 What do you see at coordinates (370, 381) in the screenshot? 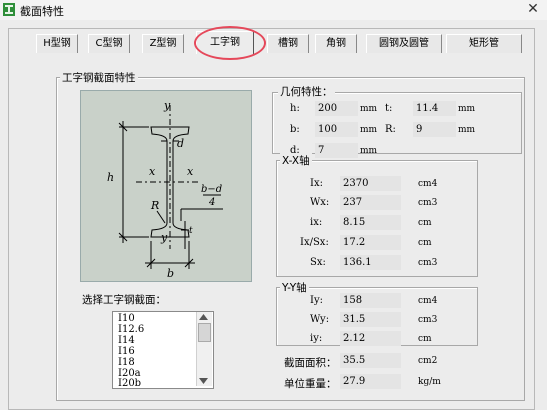
I see `weight-value: 27.9` at bounding box center [370, 381].